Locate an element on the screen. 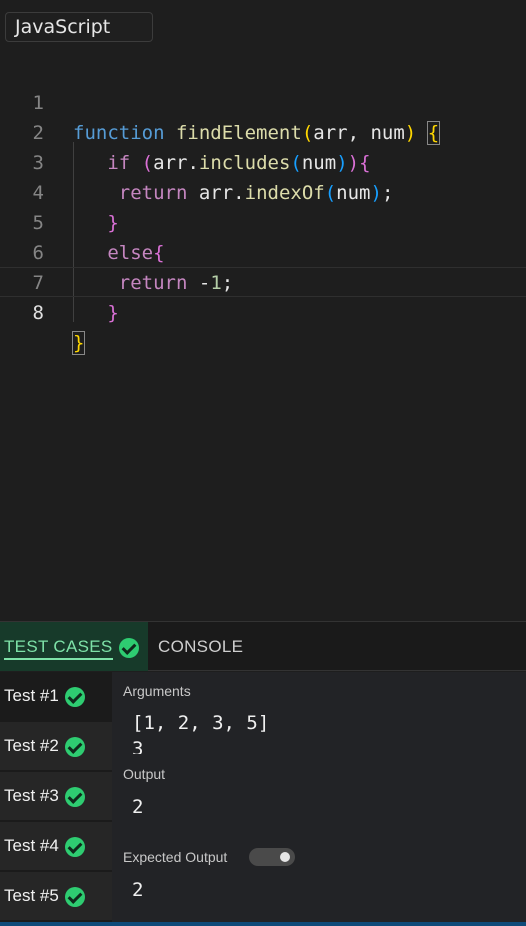 Image resolution: width=526 pixels, height=926 pixels. tab-console: CONSOLE is located at coordinates (208, 646).